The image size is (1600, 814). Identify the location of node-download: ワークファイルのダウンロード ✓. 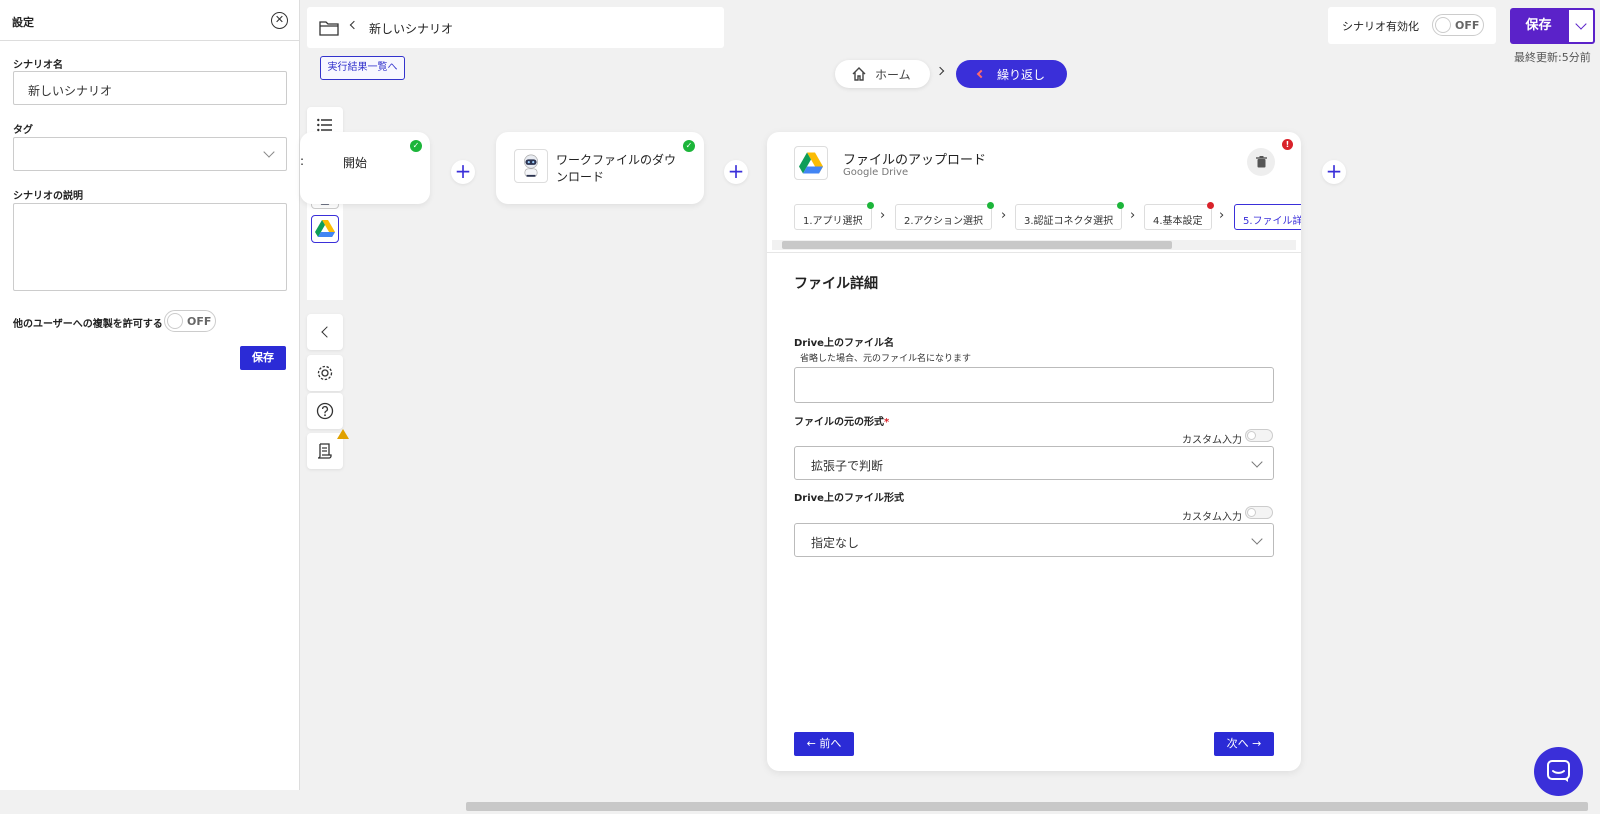
(600, 168).